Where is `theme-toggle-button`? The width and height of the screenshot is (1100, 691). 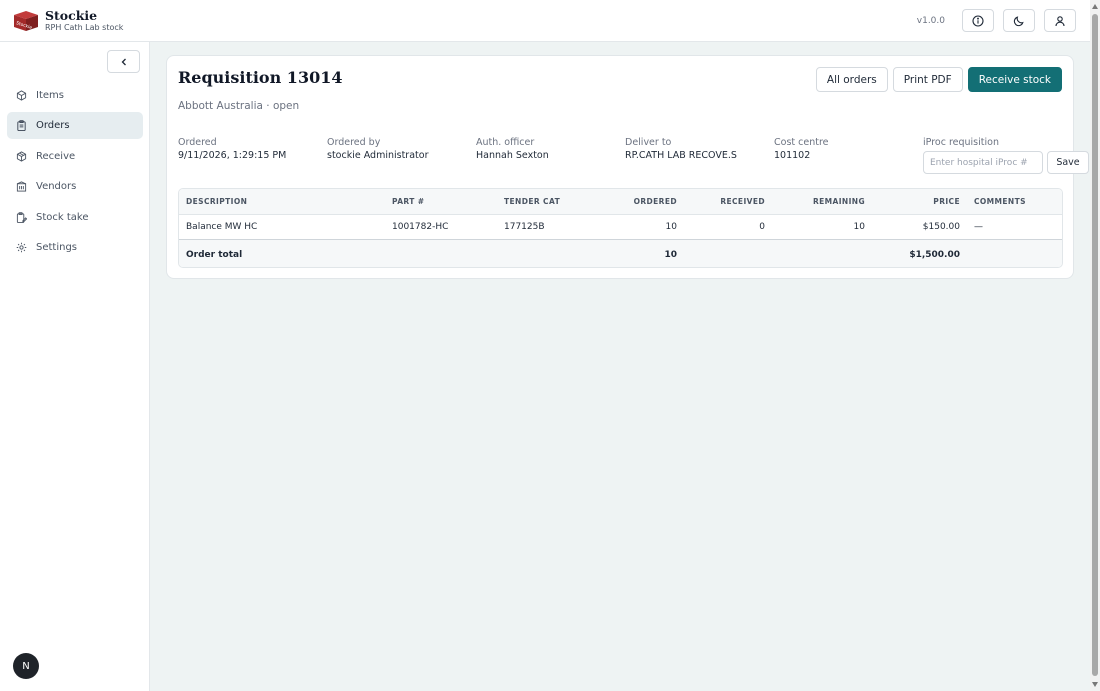
theme-toggle-button is located at coordinates (1019, 20).